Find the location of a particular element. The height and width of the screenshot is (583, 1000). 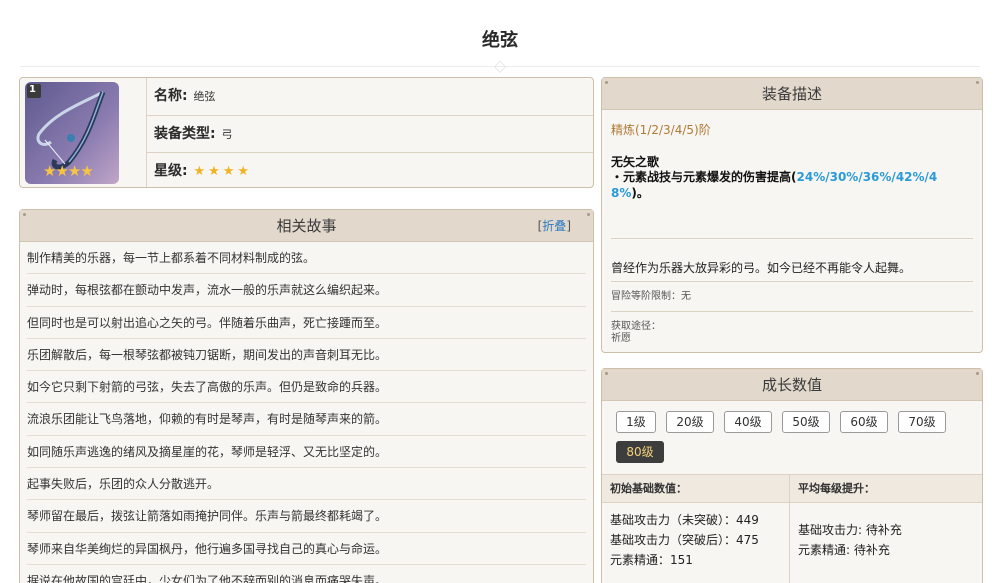

weapon-info-card: 1 ★★★★ 名称: 绝弦 装备类型: 弓 星级: ★★★★ is located at coordinates (306, 132).